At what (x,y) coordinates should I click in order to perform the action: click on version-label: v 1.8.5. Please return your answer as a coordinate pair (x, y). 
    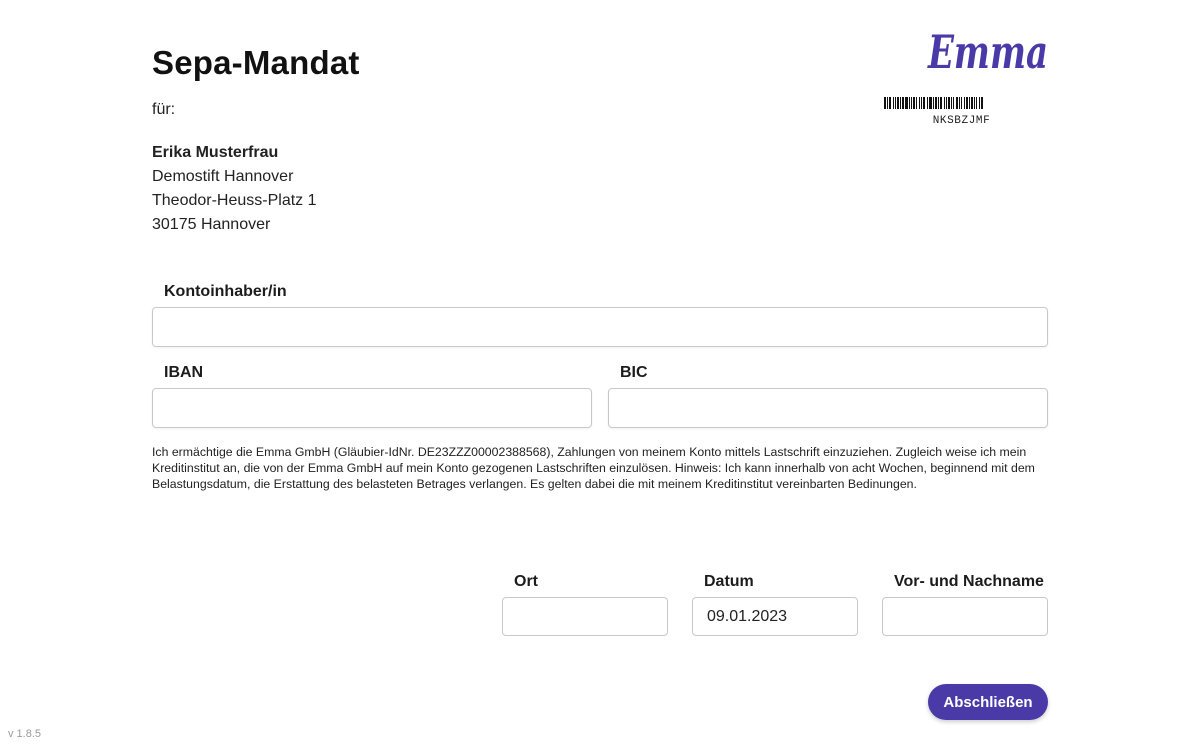
    Looking at the image, I should click on (25, 734).